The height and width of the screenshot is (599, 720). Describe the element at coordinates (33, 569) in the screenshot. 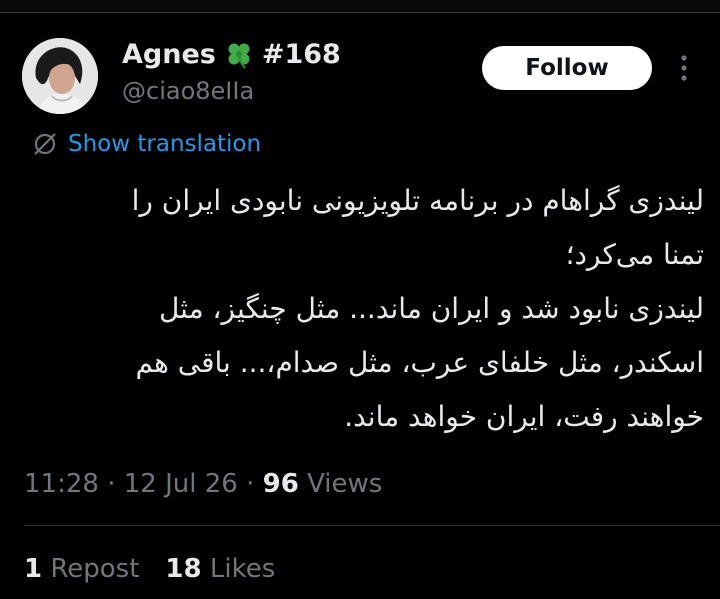

I see `reposts-count: 1` at that location.